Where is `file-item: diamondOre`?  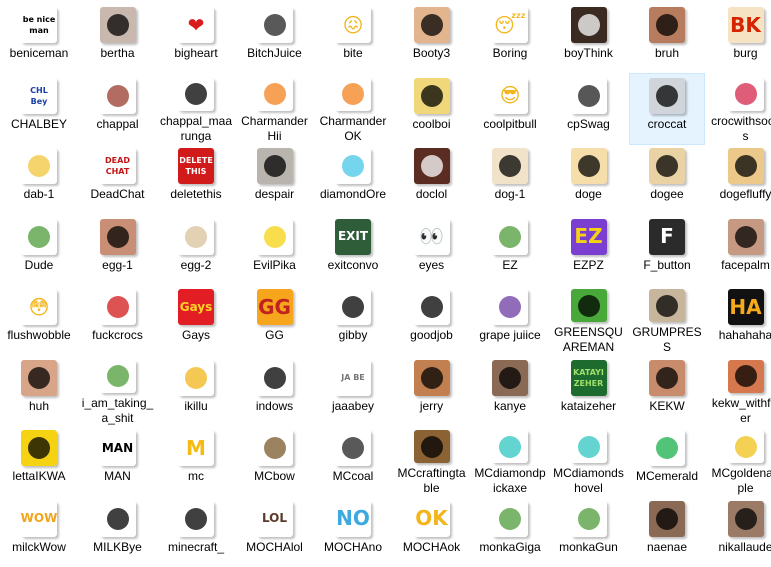
file-item: diamondOre is located at coordinates (353, 179).